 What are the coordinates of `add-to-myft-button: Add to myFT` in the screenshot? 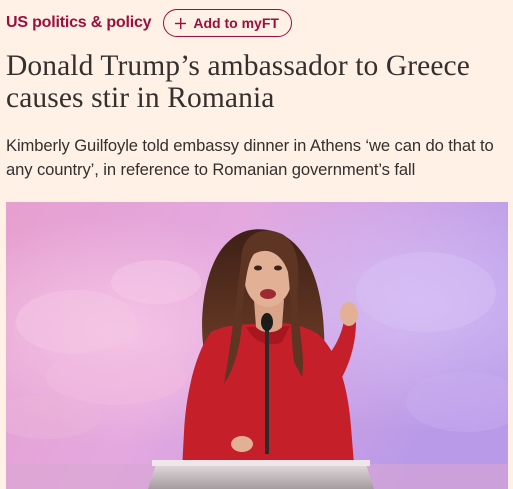 It's located at (227, 23).